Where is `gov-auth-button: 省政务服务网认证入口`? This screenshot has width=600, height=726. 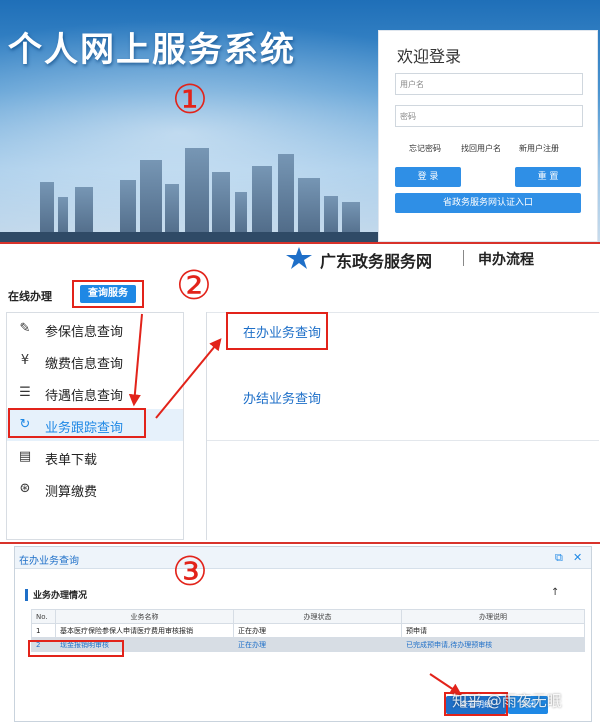
gov-auth-button: 省政务服务网认证入口 is located at coordinates (488, 203).